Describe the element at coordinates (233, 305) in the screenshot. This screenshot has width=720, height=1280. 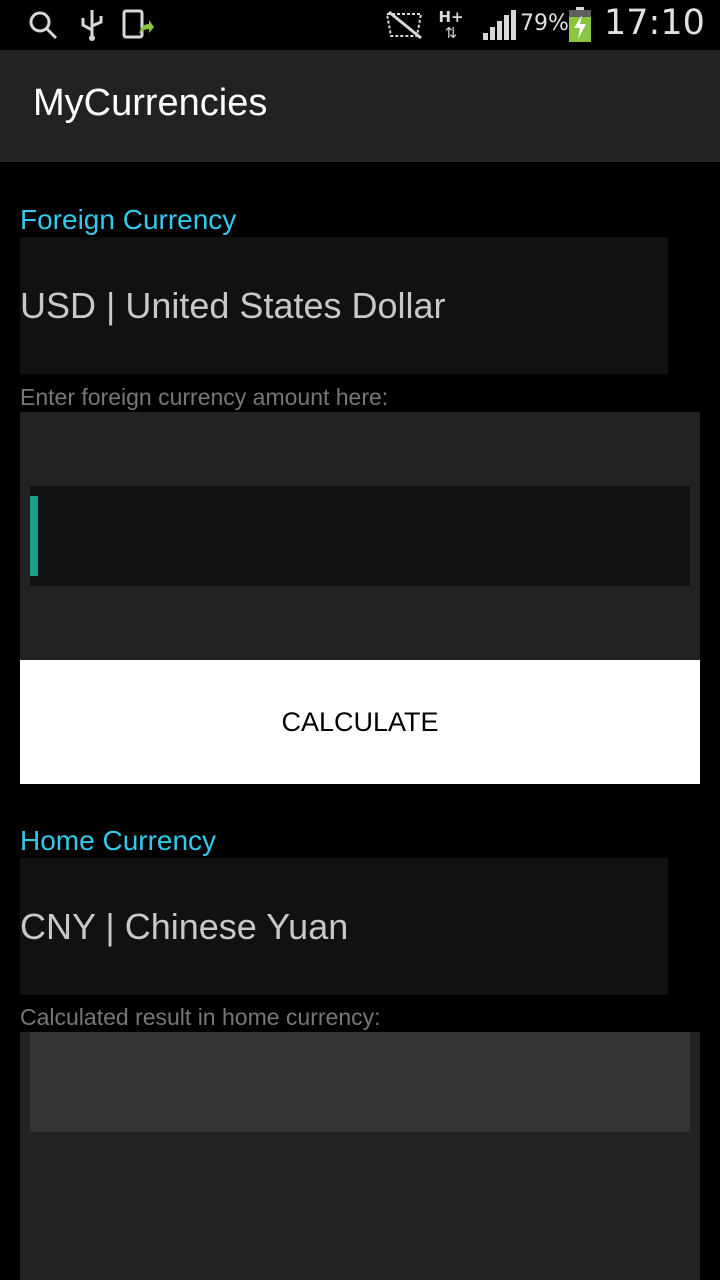
I see `foreign-currency-selected: USD | United States Dollar` at that location.